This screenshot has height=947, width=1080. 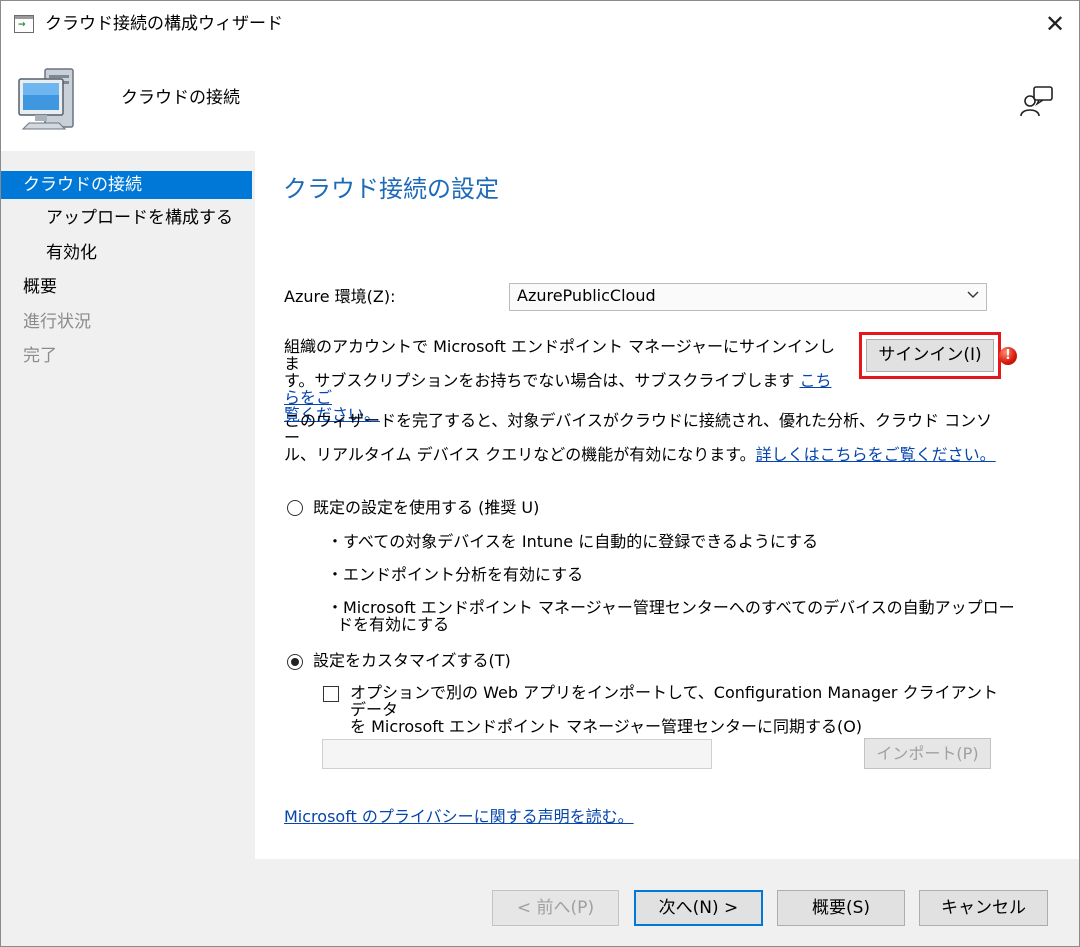 I want to click on import-button: インポート(P), so click(x=927, y=753).